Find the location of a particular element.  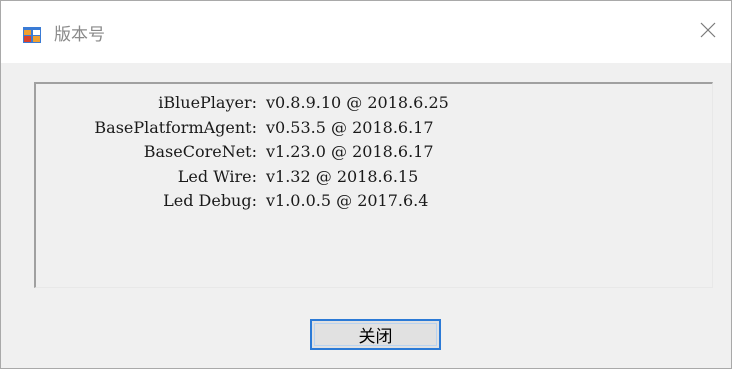

component-version: v0.8.9.10 @ 2018.6.25 is located at coordinates (357, 102).